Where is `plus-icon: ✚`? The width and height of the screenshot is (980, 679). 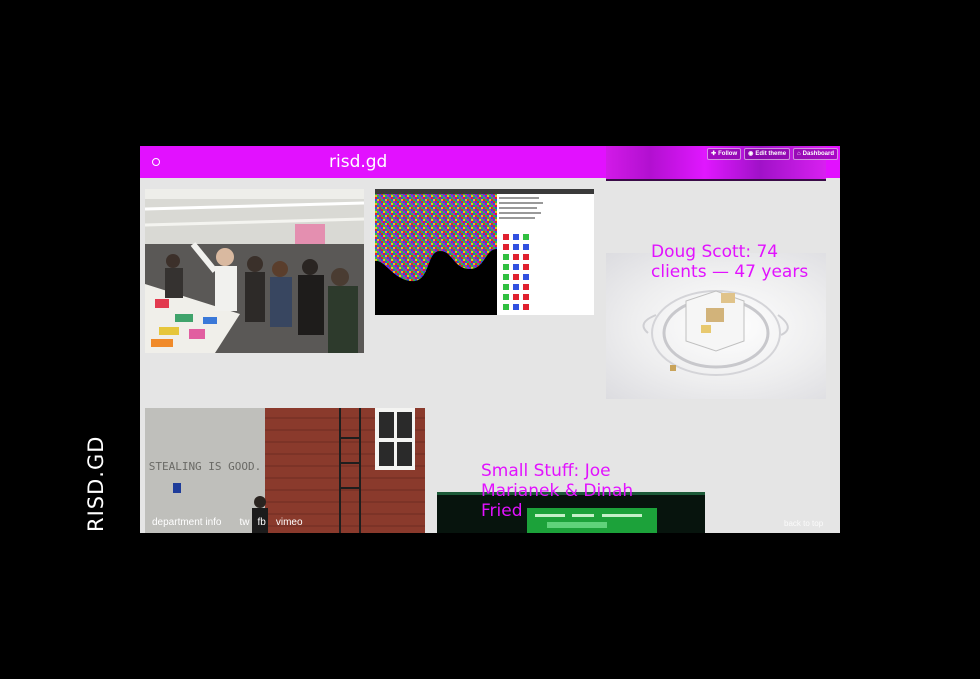 plus-icon: ✚ is located at coordinates (714, 154).